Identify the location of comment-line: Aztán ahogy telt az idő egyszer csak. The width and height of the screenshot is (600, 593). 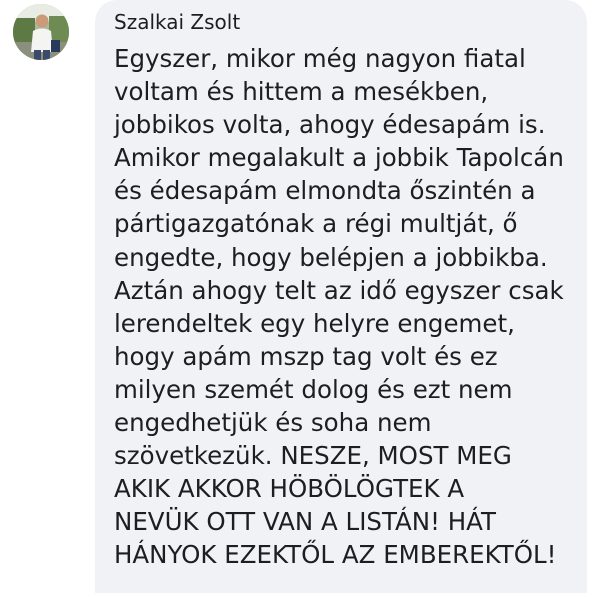
(339, 290).